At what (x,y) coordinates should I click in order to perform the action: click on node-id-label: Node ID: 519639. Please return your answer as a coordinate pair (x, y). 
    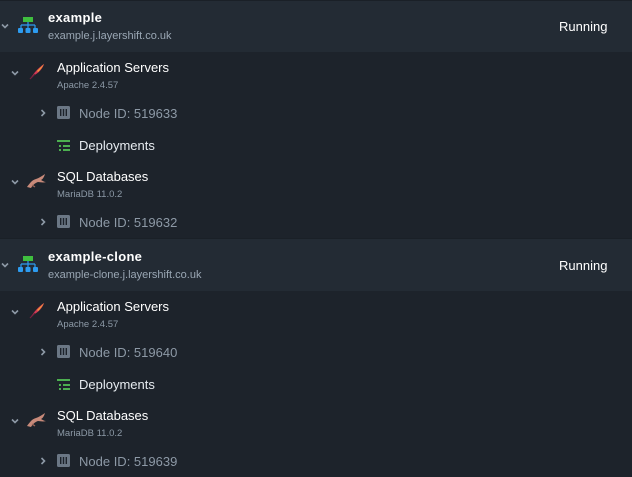
    Looking at the image, I should click on (128, 461).